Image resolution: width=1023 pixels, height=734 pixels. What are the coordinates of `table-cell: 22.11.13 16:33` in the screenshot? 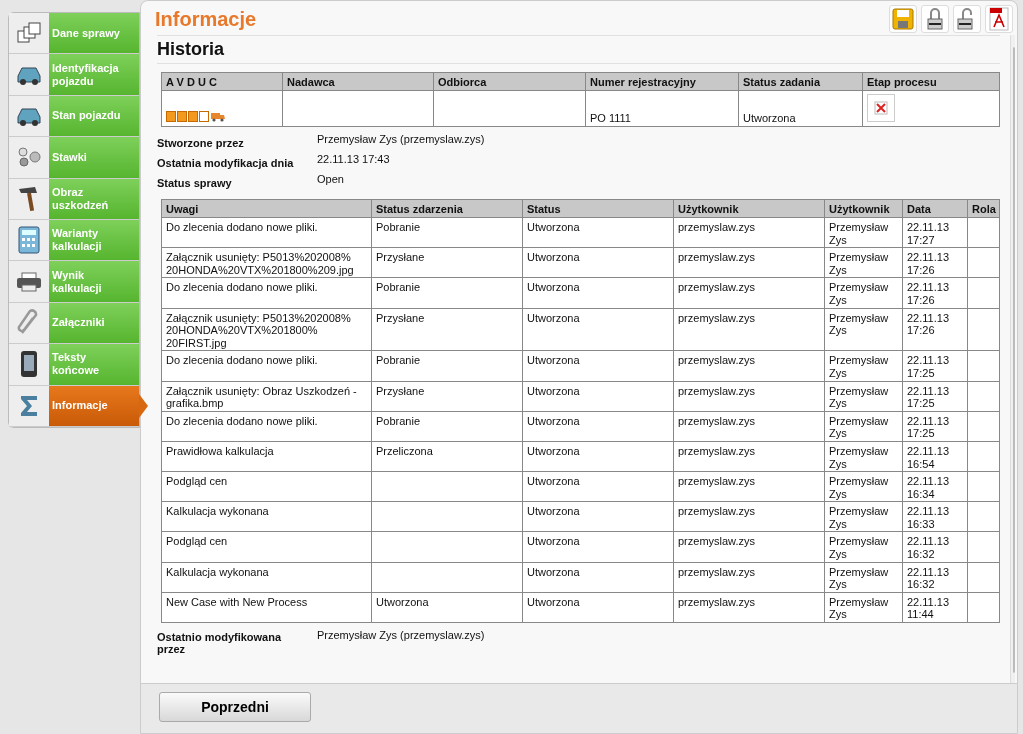 It's located at (928, 517).